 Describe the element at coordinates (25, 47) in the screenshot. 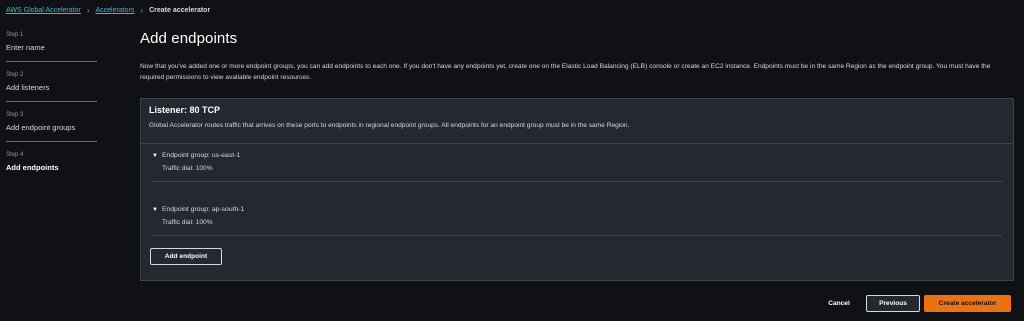

I see `step-name: Enter name` at that location.